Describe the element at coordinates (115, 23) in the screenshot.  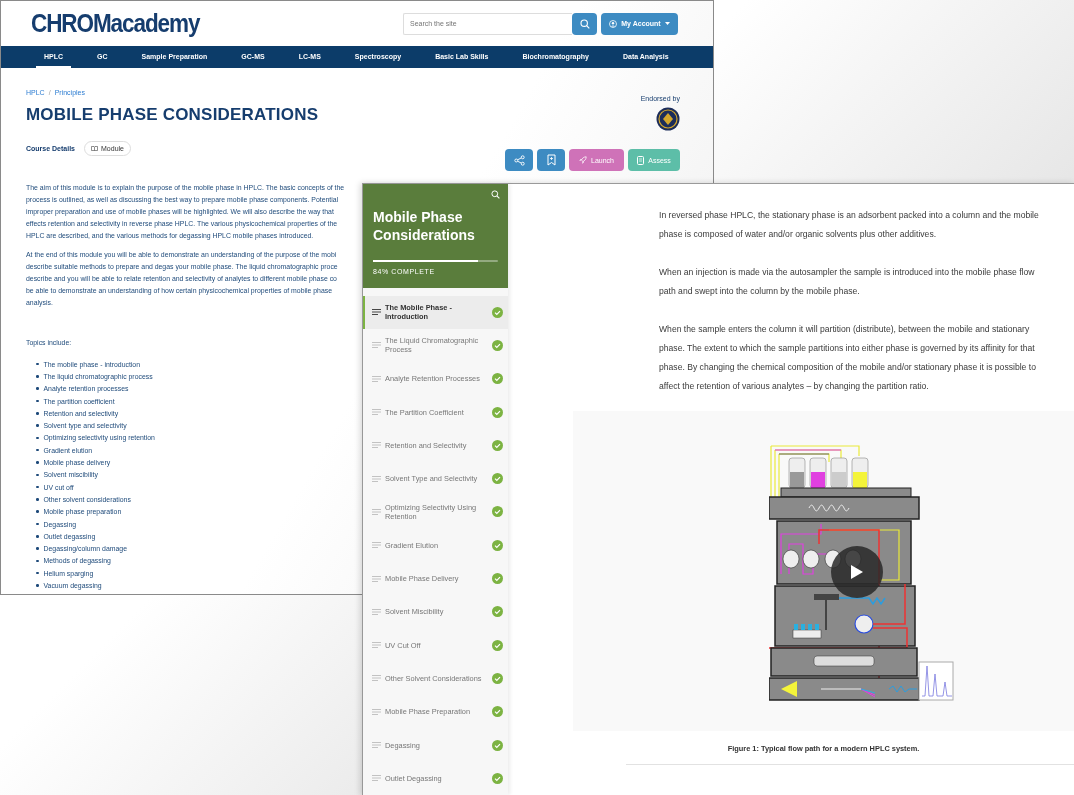
I see `site-logo: CHROMacademy` at that location.